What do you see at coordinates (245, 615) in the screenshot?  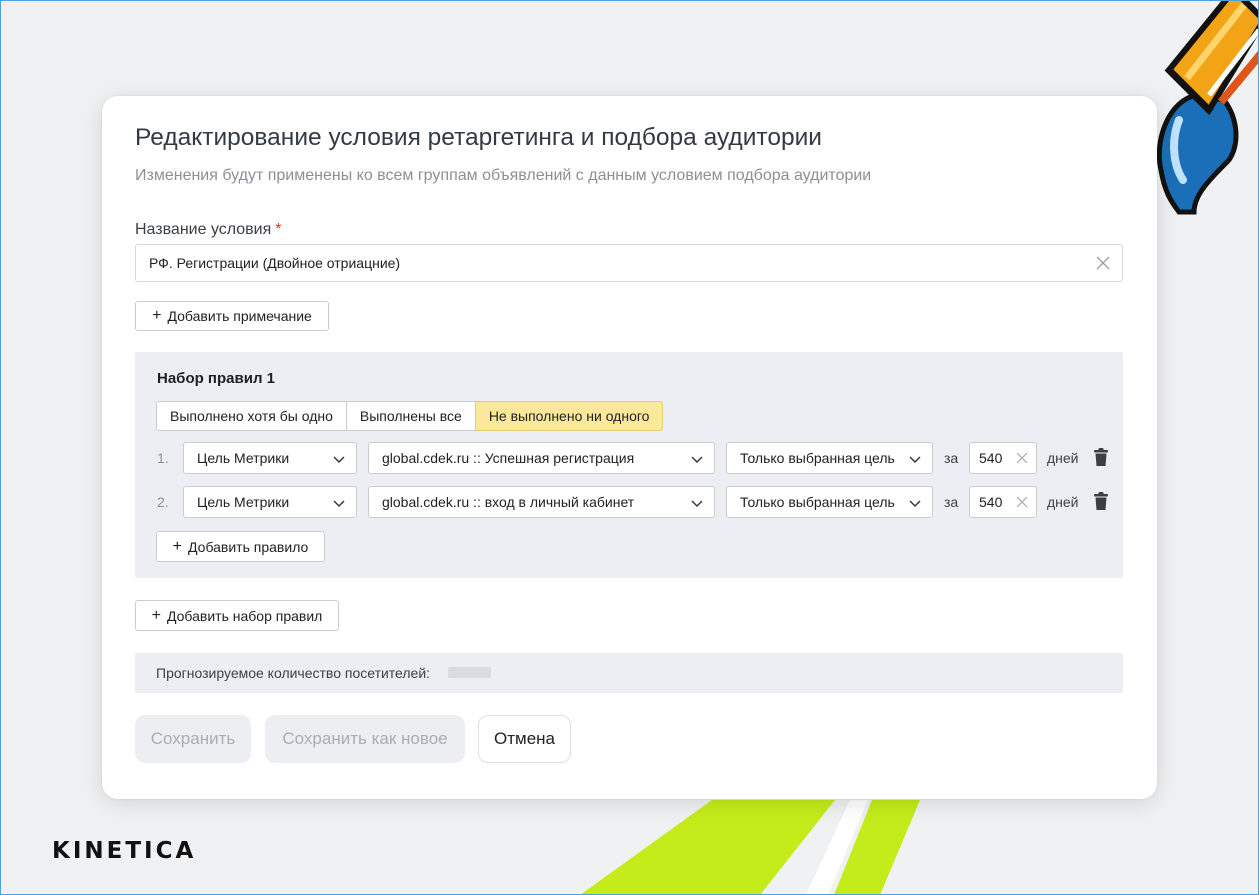 I see `add-ruleset-label: Добавить набор правил` at bounding box center [245, 615].